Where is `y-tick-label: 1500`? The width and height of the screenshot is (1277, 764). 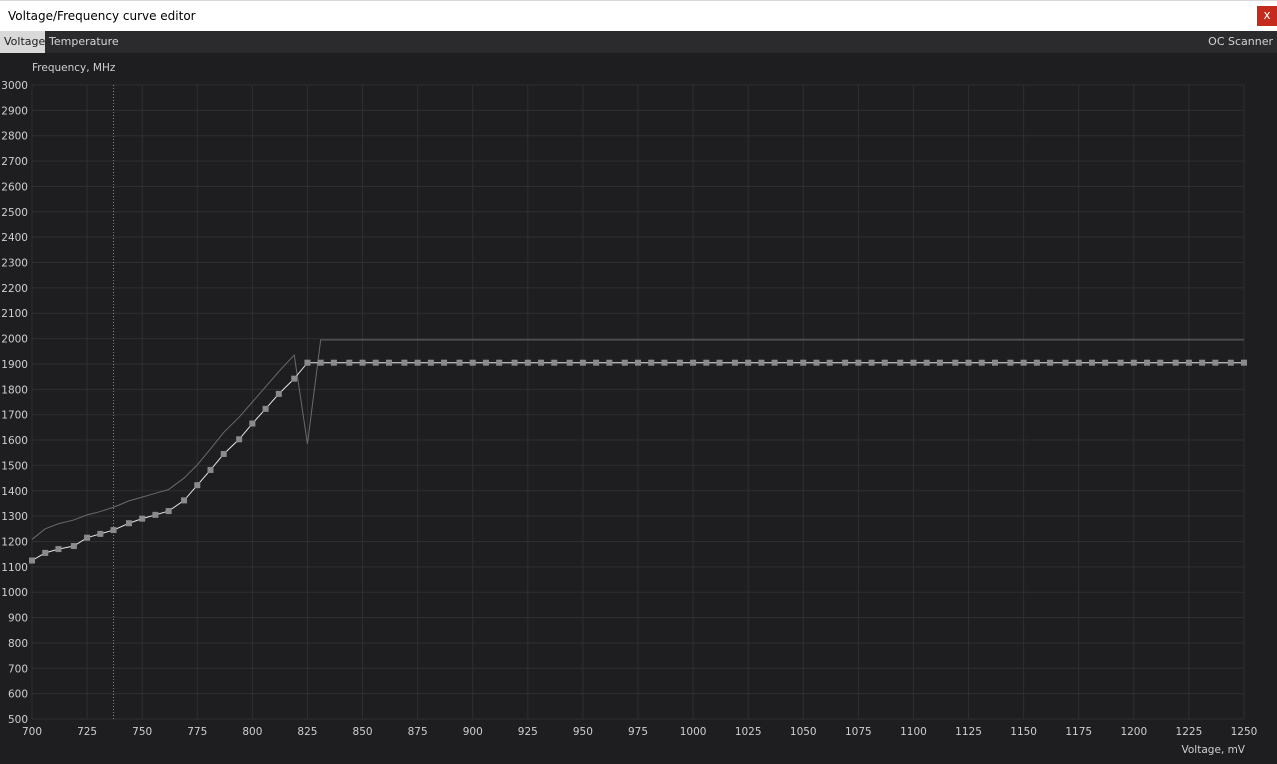 y-tick-label: 1500 is located at coordinates (14, 466).